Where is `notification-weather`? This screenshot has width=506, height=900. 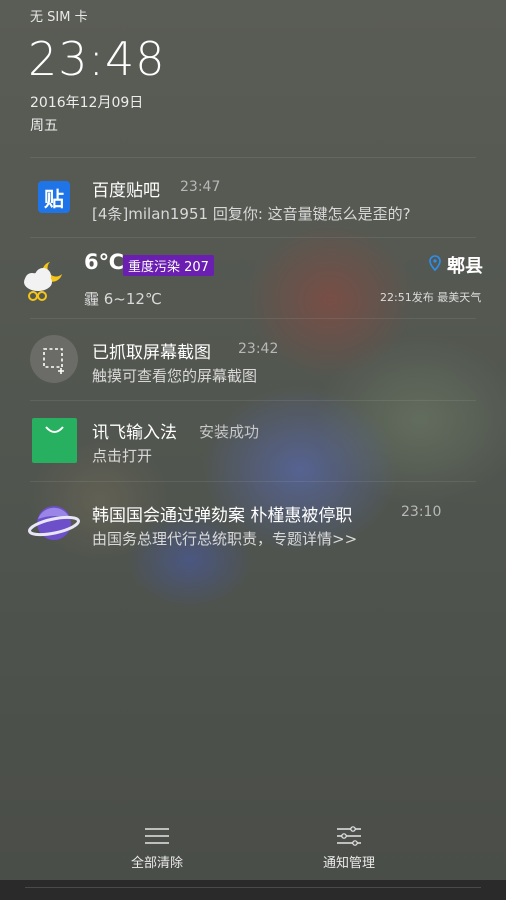
notification-weather is located at coordinates (253, 278).